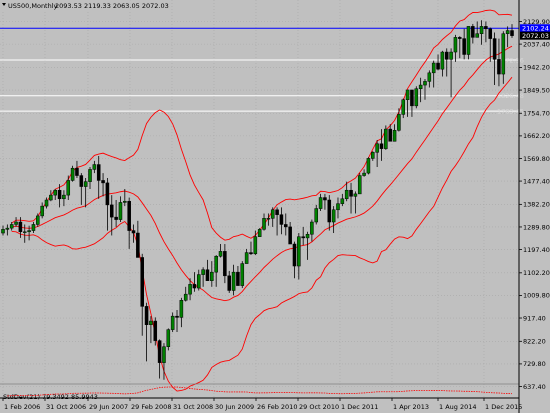  I want to click on price-tick-label: 1289.80, so click(536, 227).